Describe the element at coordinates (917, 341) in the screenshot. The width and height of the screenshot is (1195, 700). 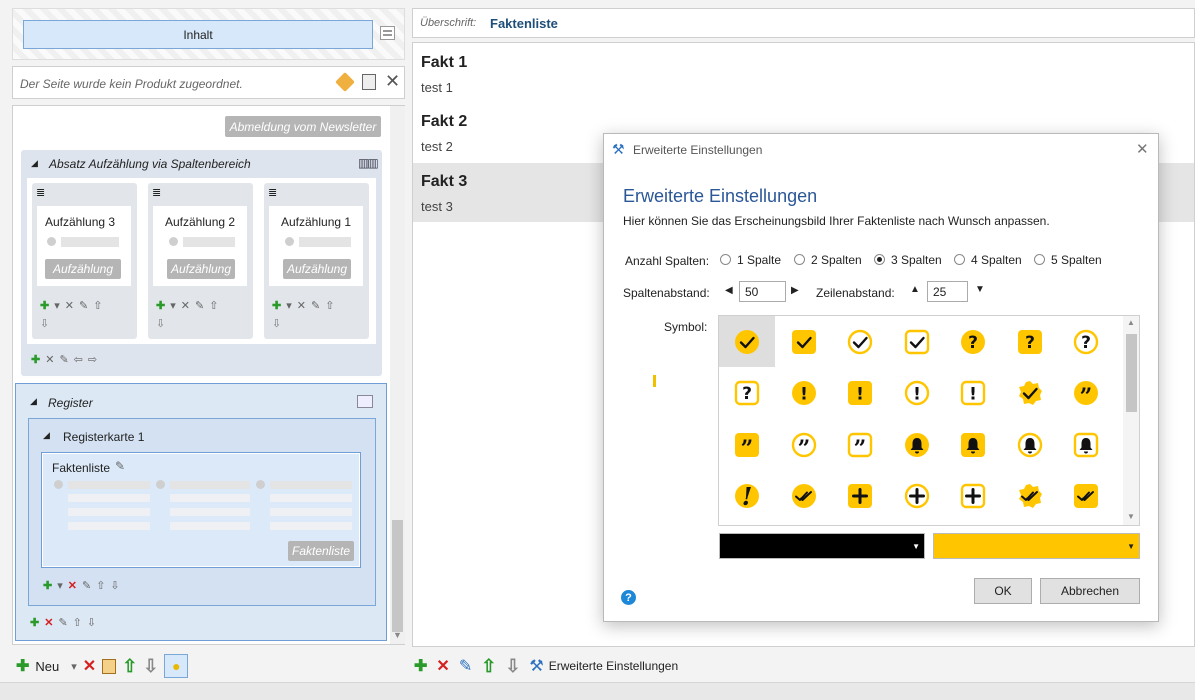
I see `check-square-outline-icon` at that location.